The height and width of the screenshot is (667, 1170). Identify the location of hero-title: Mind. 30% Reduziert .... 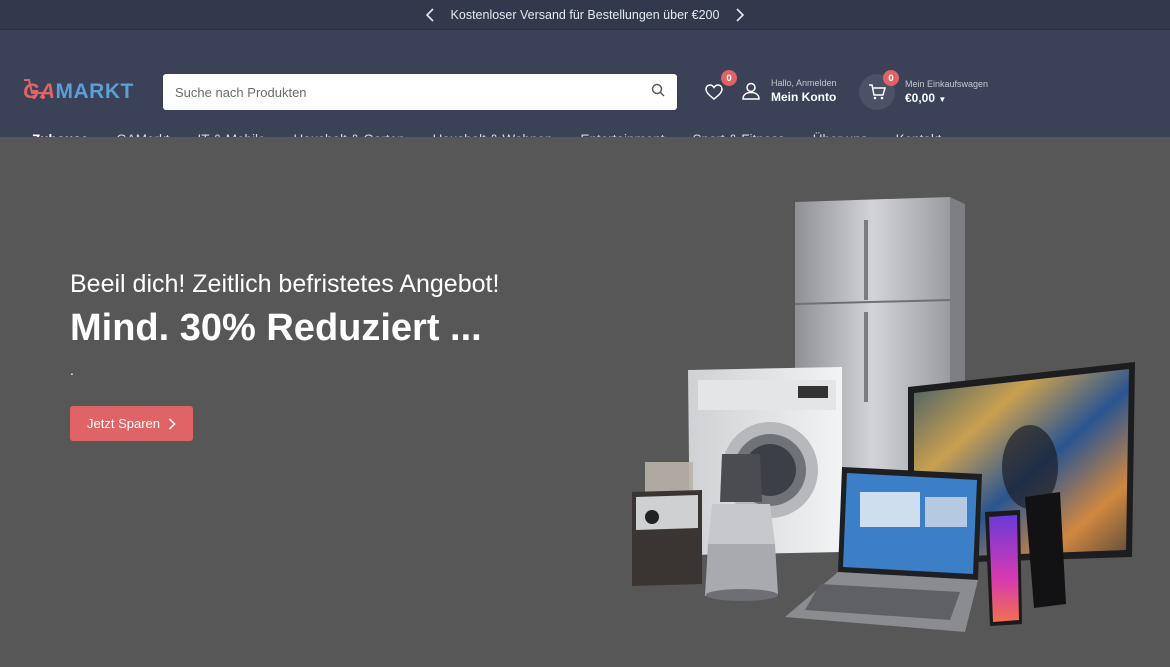
(276, 328).